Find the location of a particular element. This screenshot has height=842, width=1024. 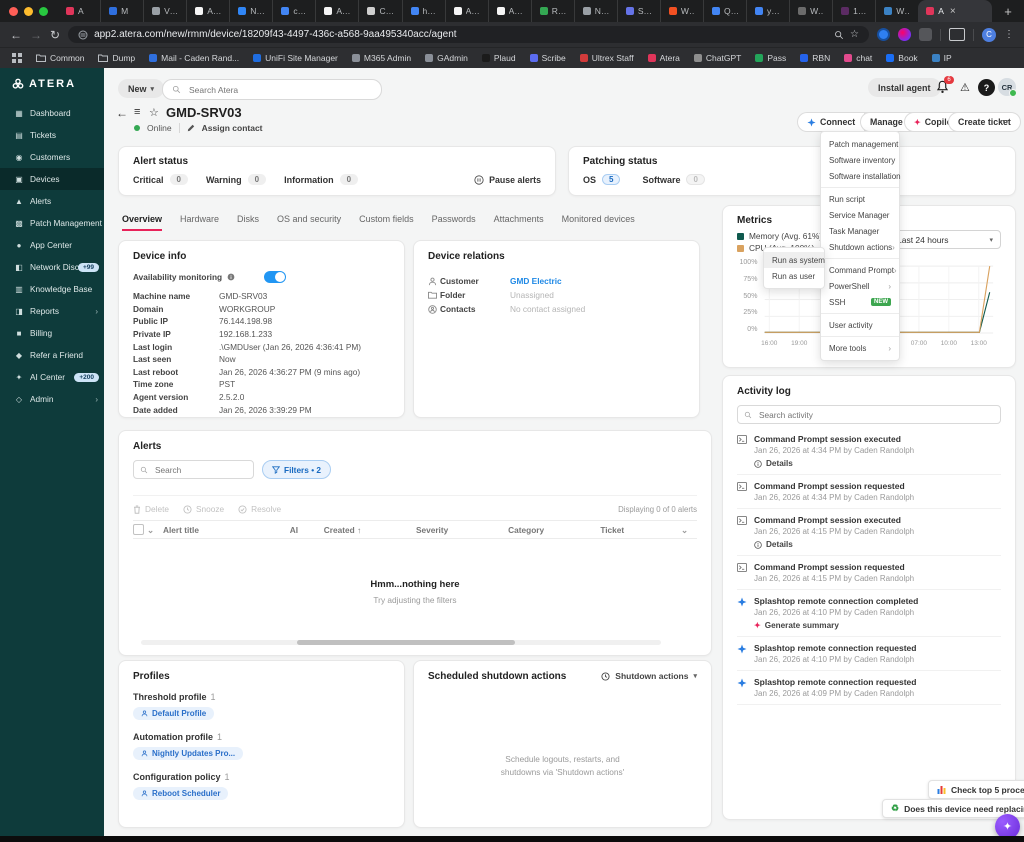

back-button: ← is located at coordinates (122, 113).